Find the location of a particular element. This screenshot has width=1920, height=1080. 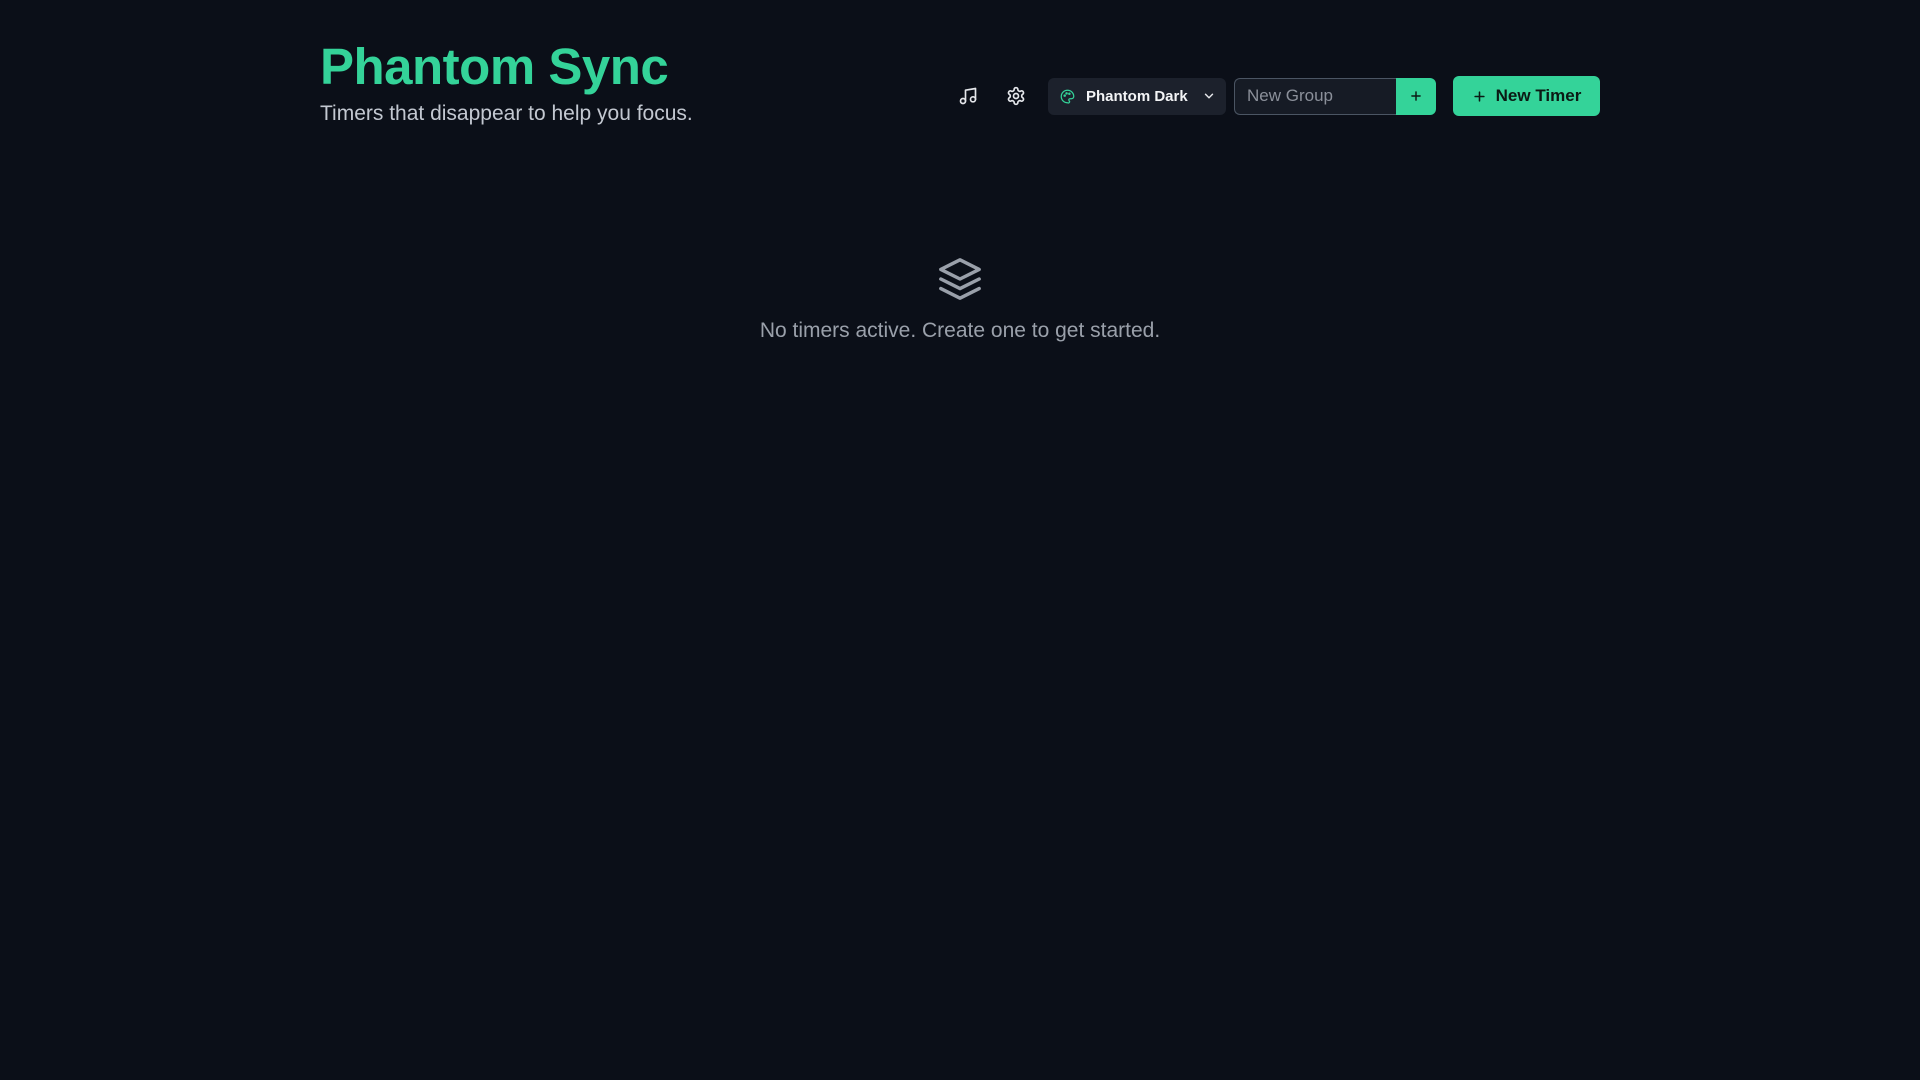

settings-button is located at coordinates (1016, 96).